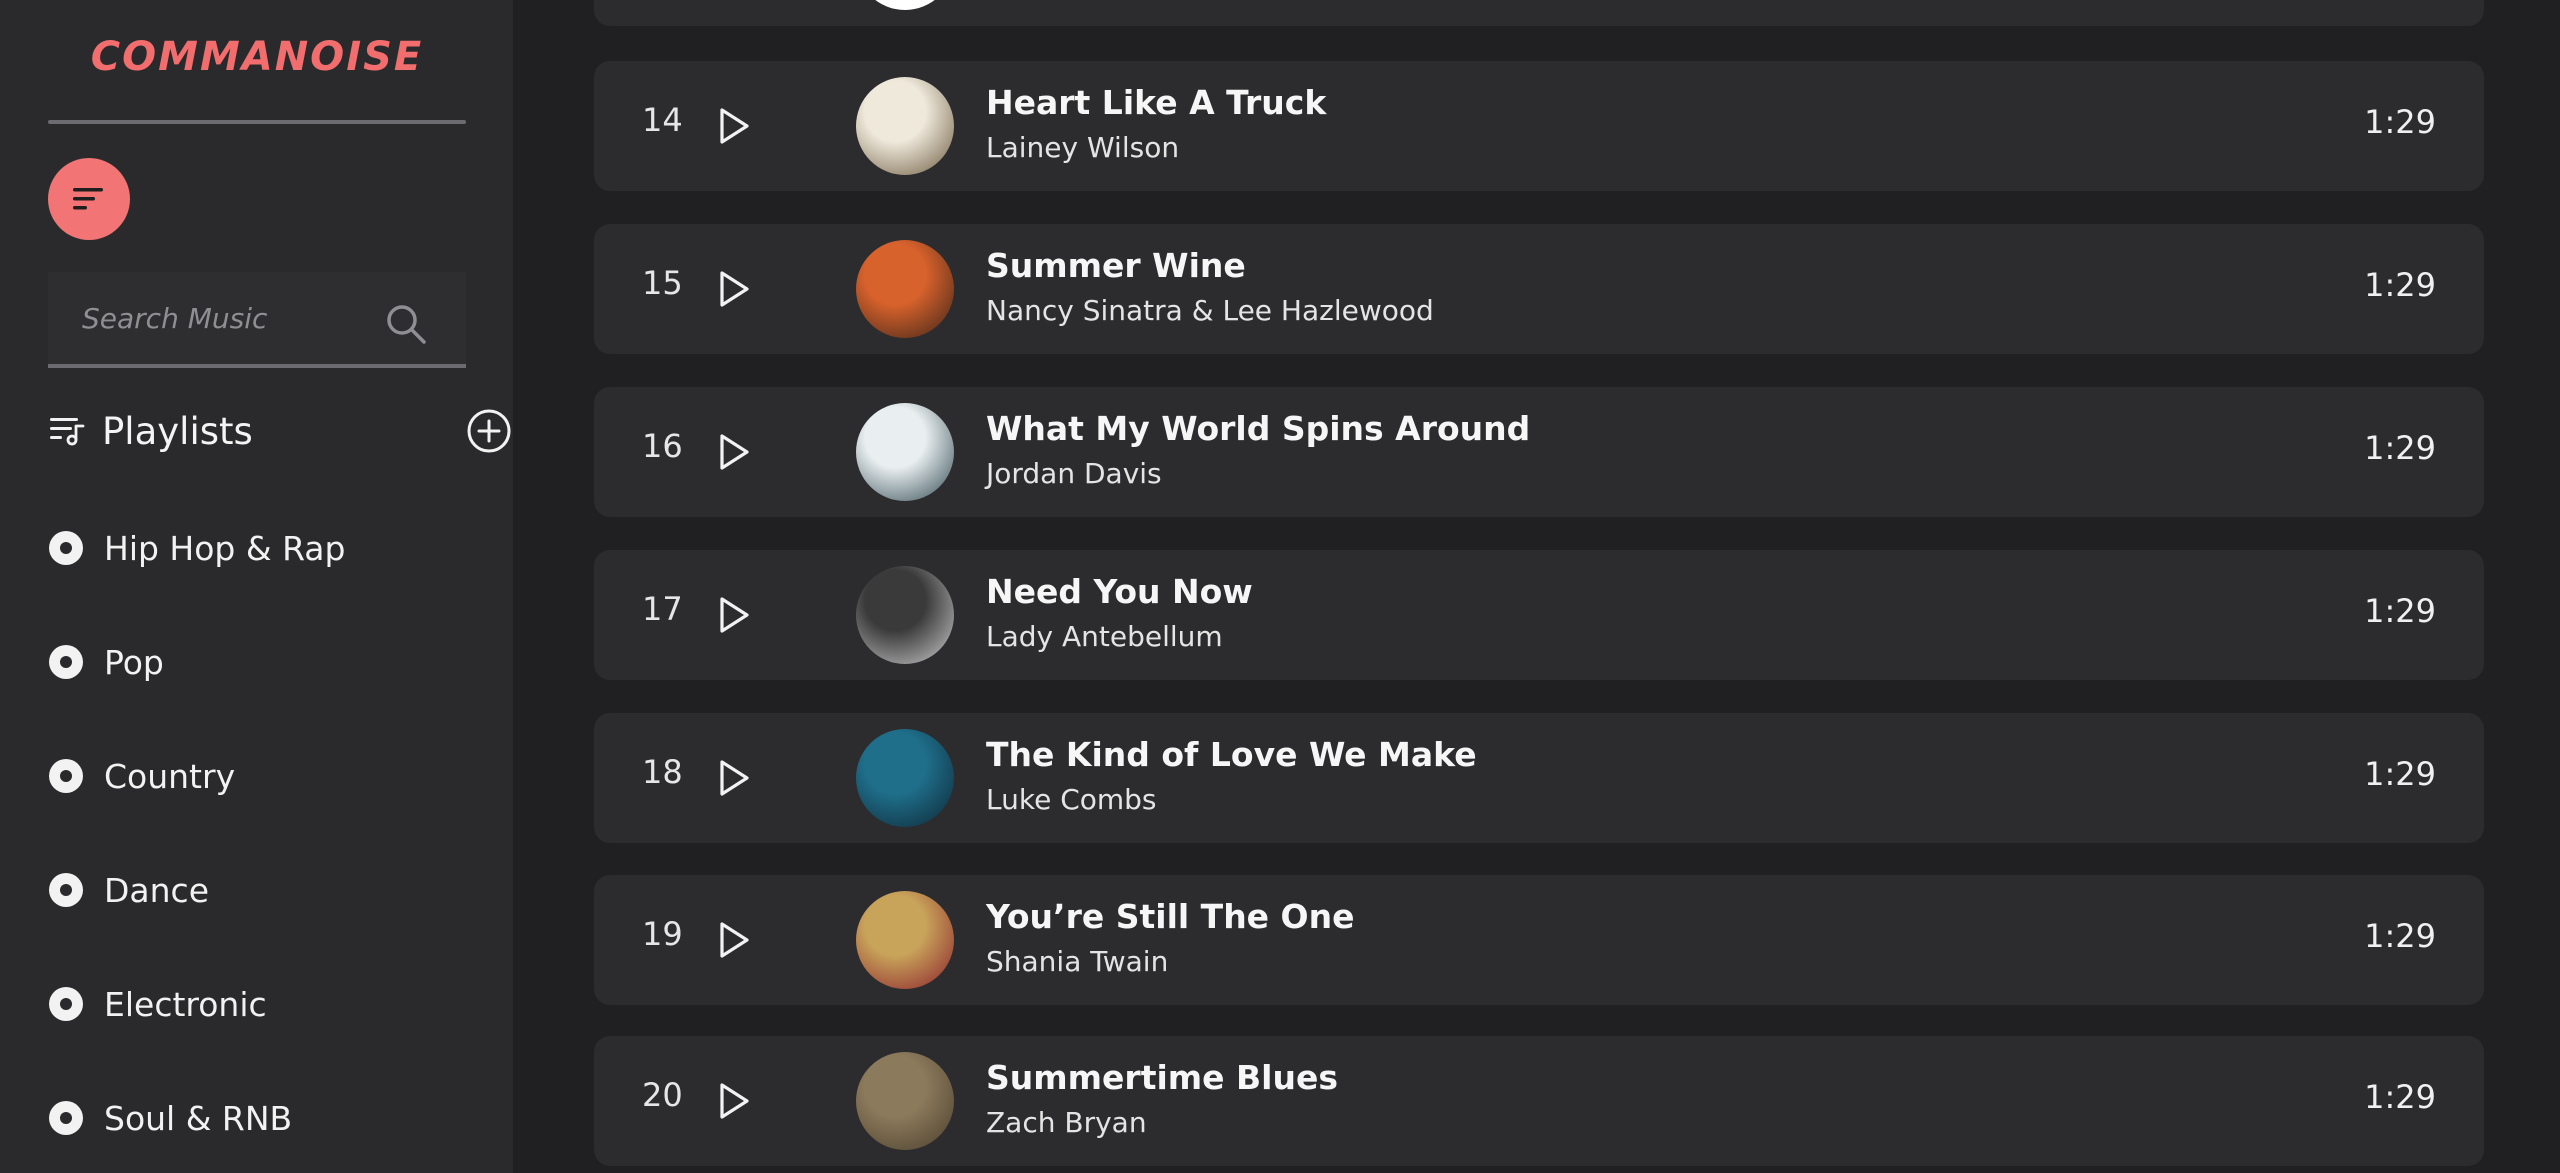  What do you see at coordinates (662, 609) in the screenshot?
I see `track-number: 17` at bounding box center [662, 609].